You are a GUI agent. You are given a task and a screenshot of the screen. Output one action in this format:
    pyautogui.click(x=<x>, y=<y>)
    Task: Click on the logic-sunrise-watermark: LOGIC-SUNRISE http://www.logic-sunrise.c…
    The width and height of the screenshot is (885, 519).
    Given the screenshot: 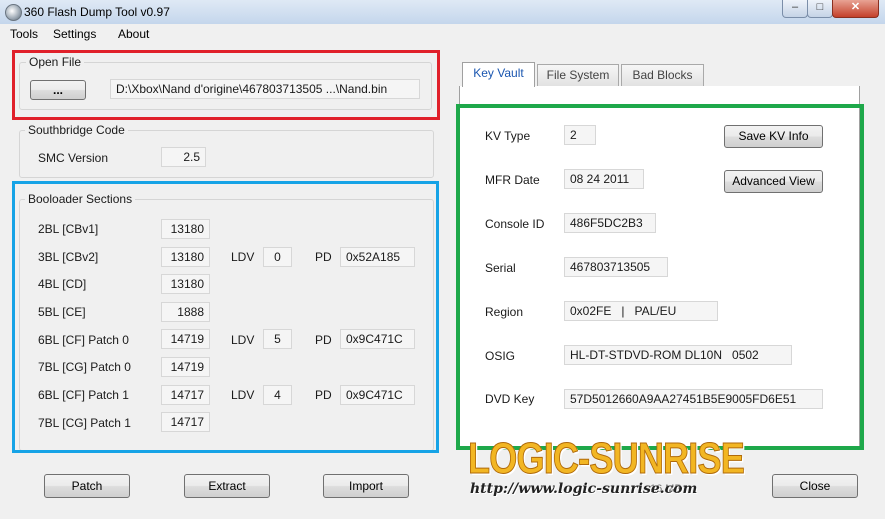 What is the action you would take?
    pyautogui.click(x=607, y=474)
    